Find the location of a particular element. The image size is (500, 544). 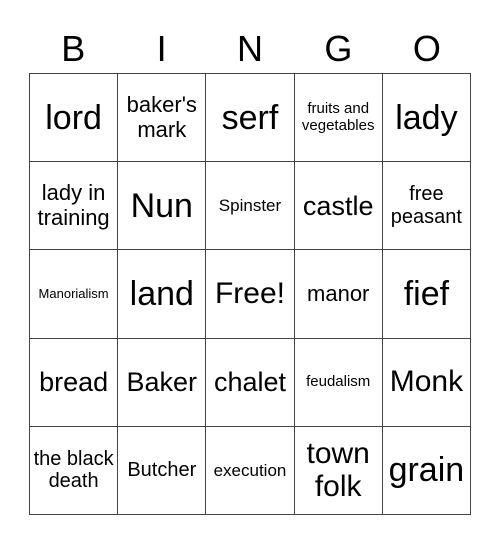

bingo-cell: lady is located at coordinates (426, 118).